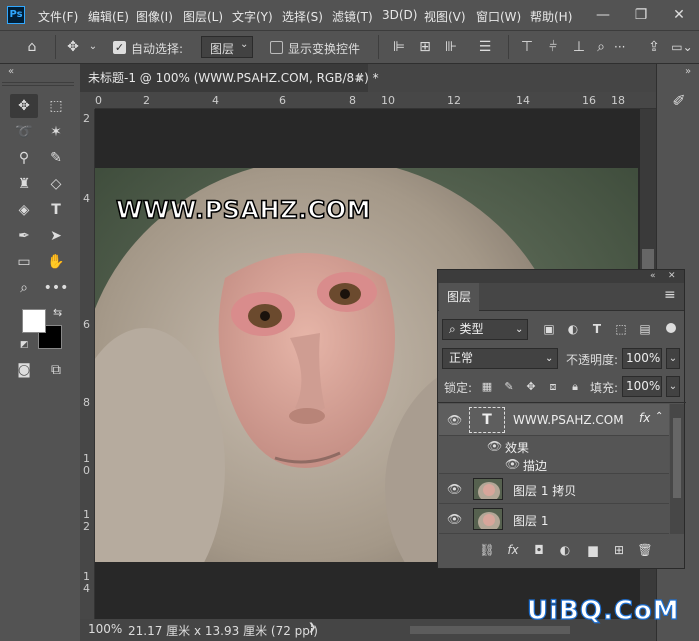 The height and width of the screenshot is (641, 699). Describe the element at coordinates (11, 71) in the screenshot. I see `collapse-icon: «` at that location.